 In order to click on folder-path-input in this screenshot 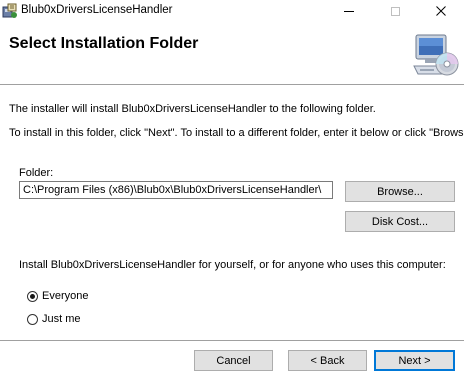, I will do `click(176, 190)`.